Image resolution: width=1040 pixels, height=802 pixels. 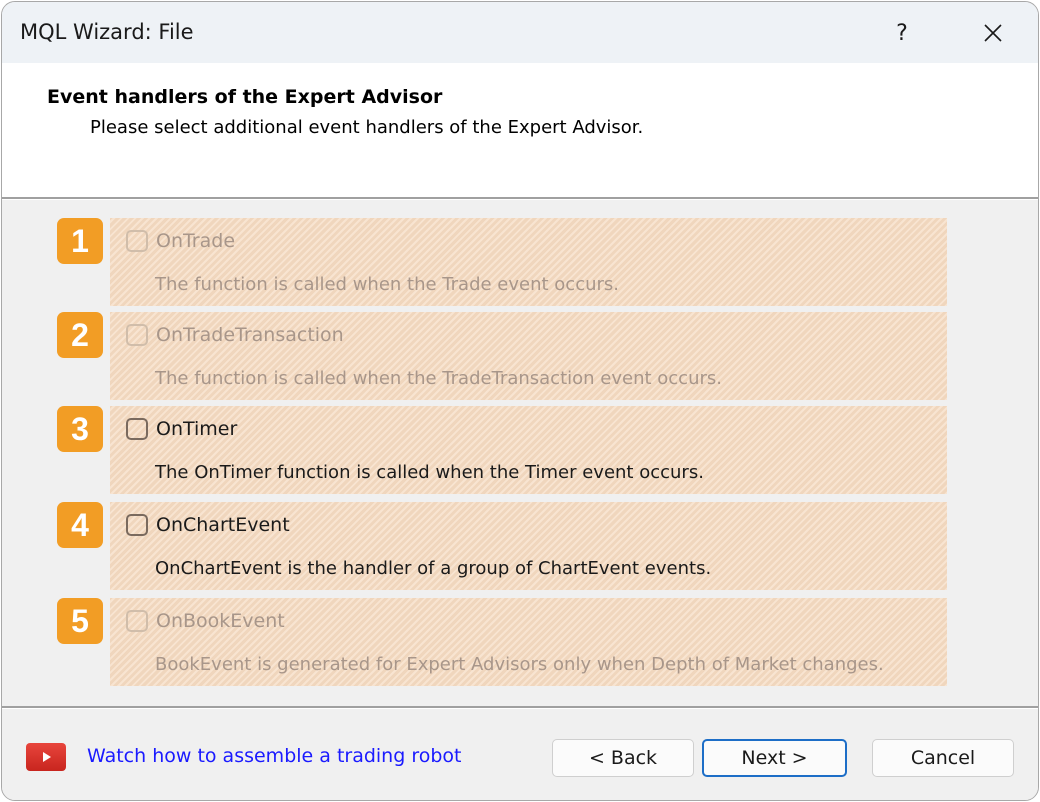 I want to click on handler-label: OnChartEvent, so click(x=223, y=525).